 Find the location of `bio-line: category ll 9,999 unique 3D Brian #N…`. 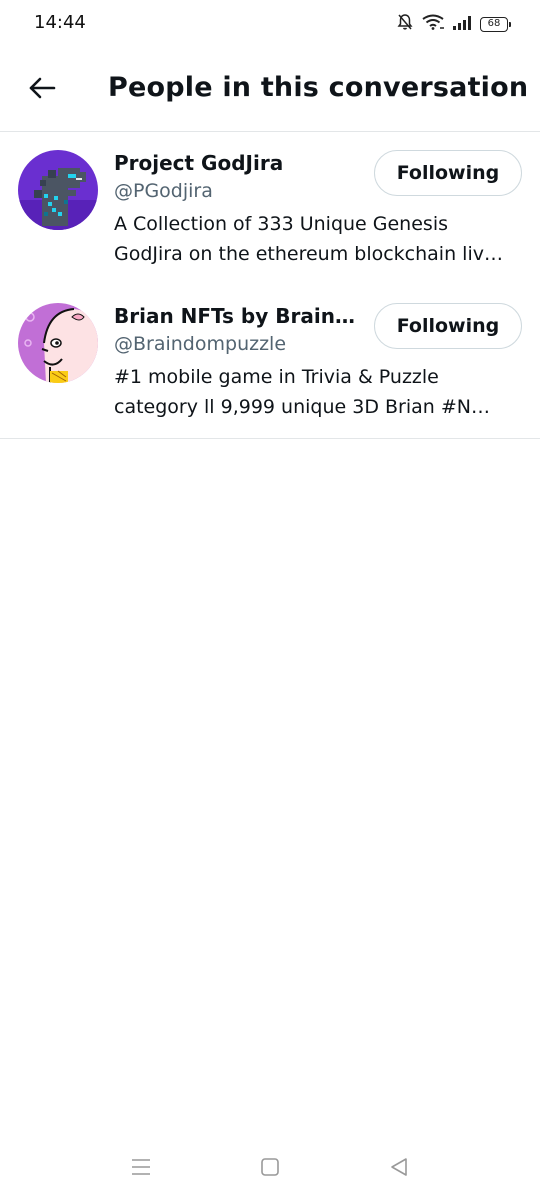

bio-line: category ll 9,999 unique 3D Brian #N… is located at coordinates (302, 407).